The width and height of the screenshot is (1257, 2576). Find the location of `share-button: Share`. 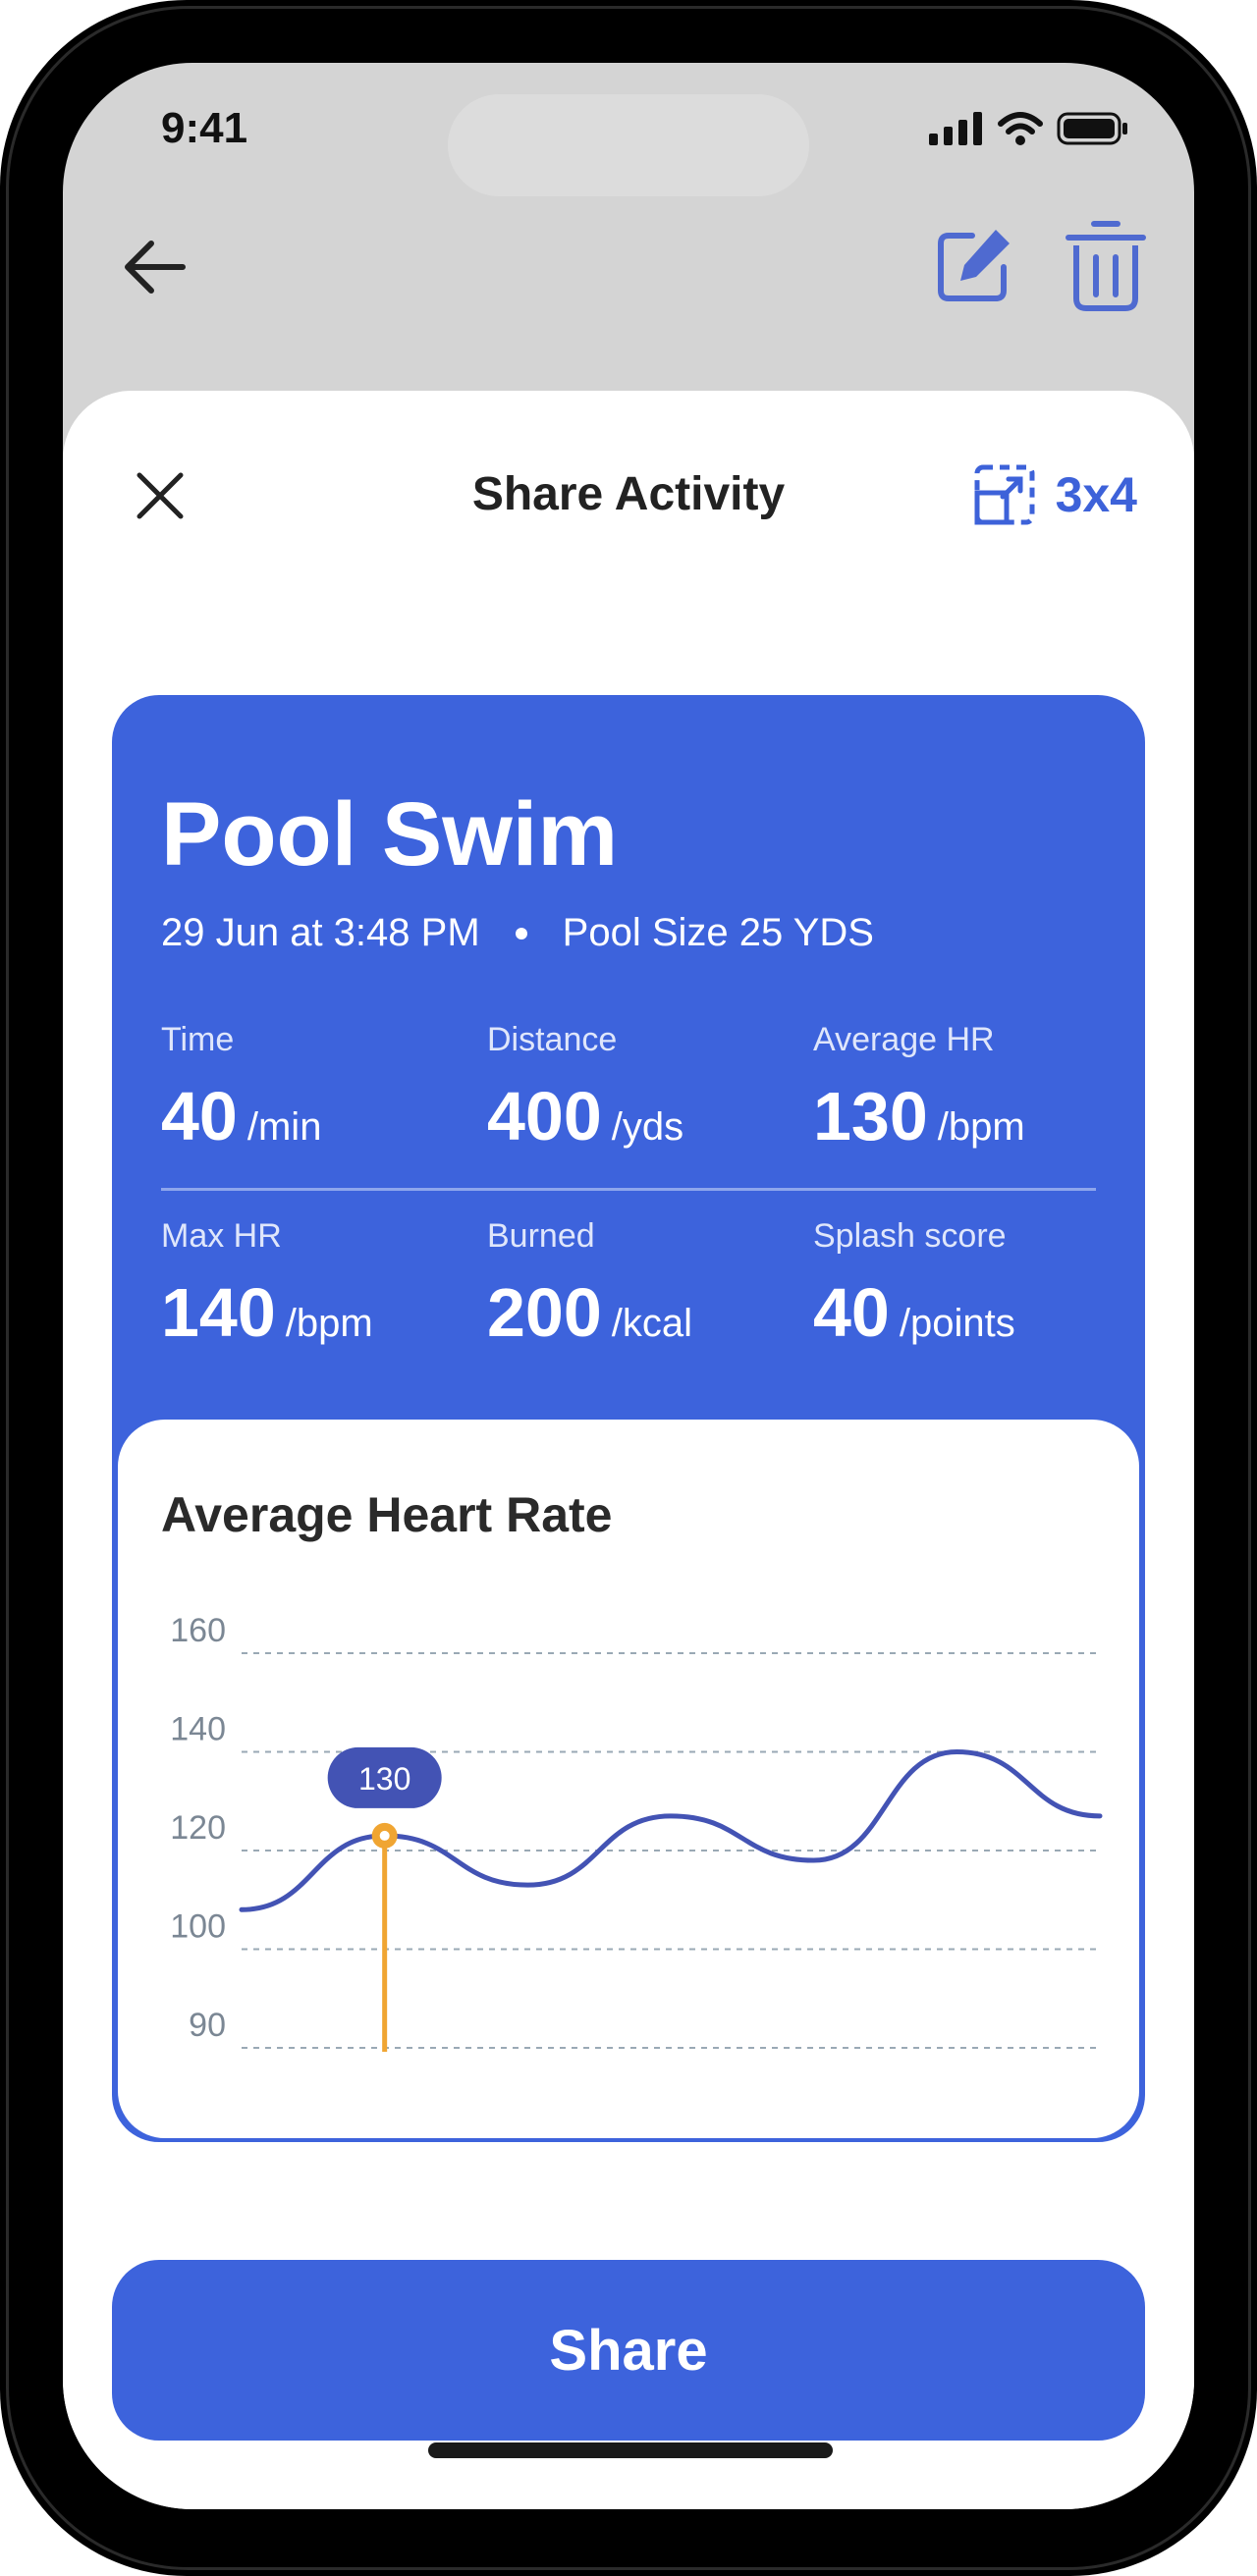

share-button: Share is located at coordinates (628, 2350).